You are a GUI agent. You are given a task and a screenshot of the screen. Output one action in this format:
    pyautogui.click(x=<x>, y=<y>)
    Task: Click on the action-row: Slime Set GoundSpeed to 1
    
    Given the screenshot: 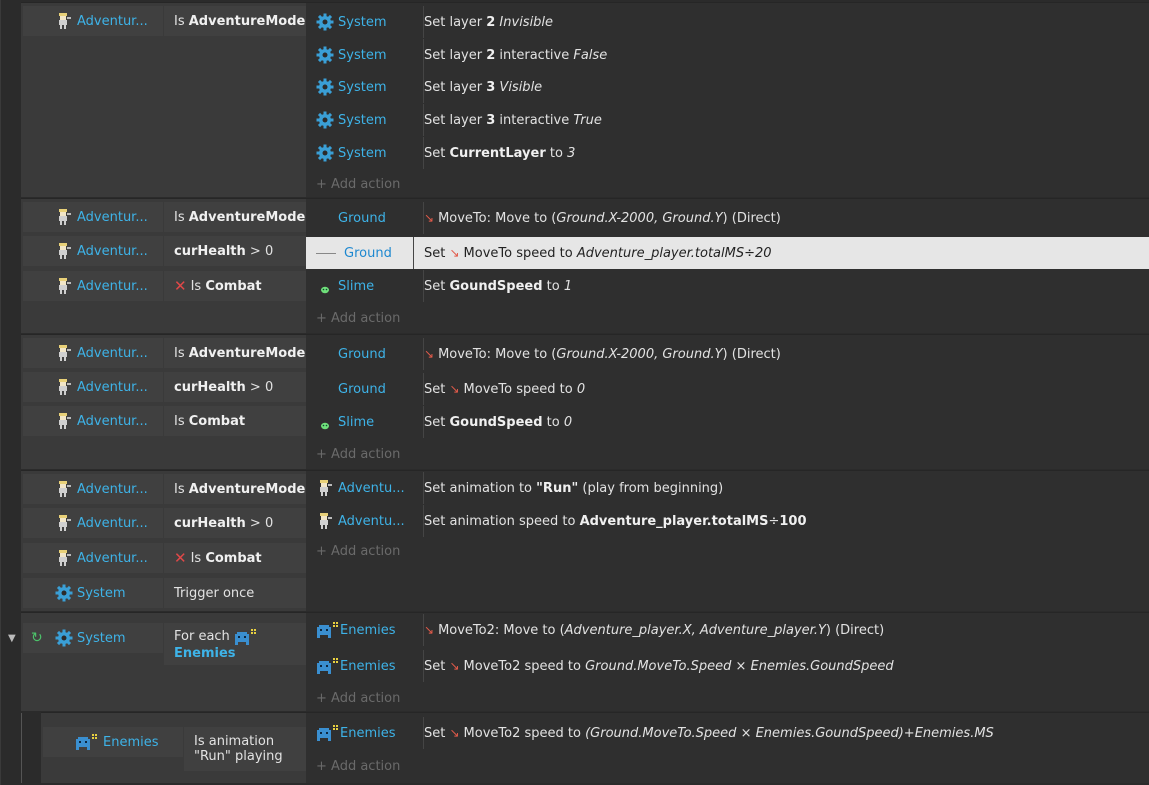 What is the action you would take?
    pyautogui.click(x=727, y=286)
    